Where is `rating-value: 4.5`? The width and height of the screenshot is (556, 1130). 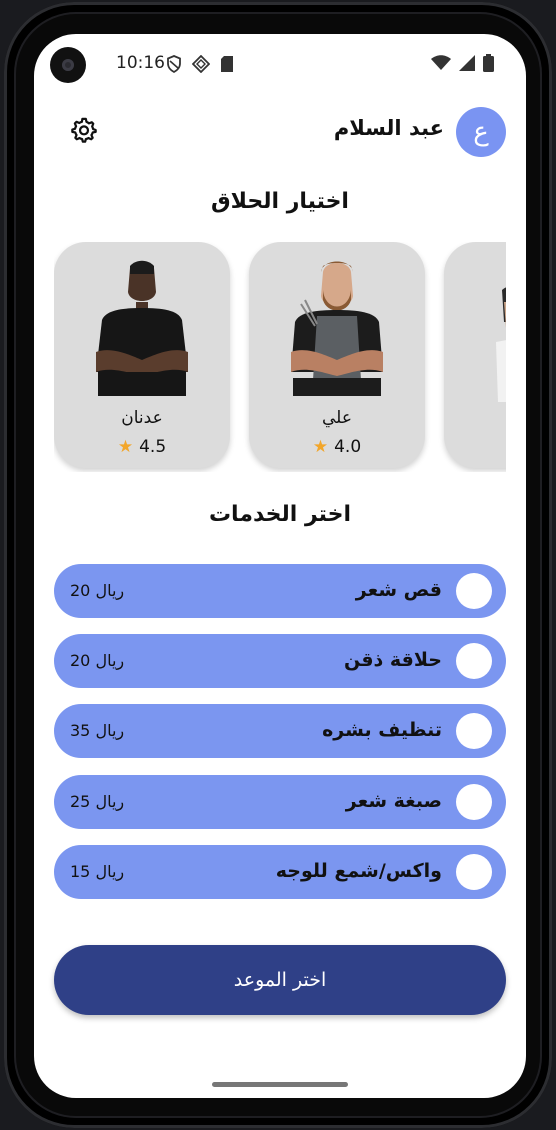 rating-value: 4.5 is located at coordinates (153, 447).